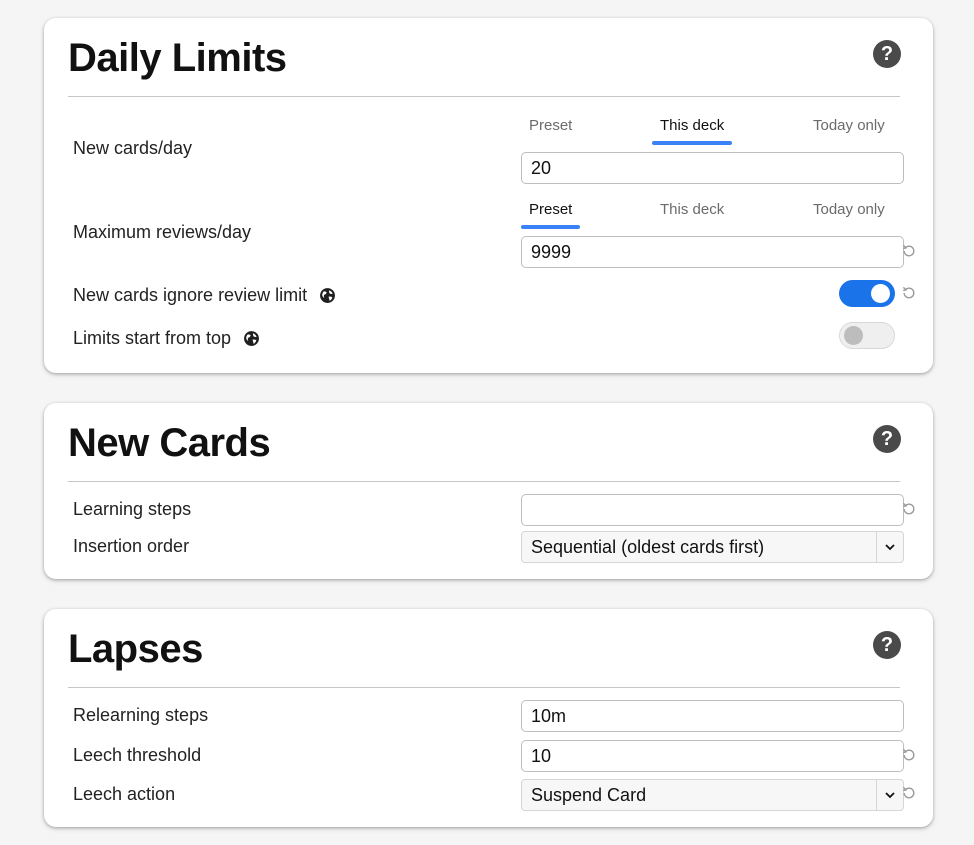  What do you see at coordinates (550, 125) in the screenshot?
I see `tab-new-cards-preset: Preset` at bounding box center [550, 125].